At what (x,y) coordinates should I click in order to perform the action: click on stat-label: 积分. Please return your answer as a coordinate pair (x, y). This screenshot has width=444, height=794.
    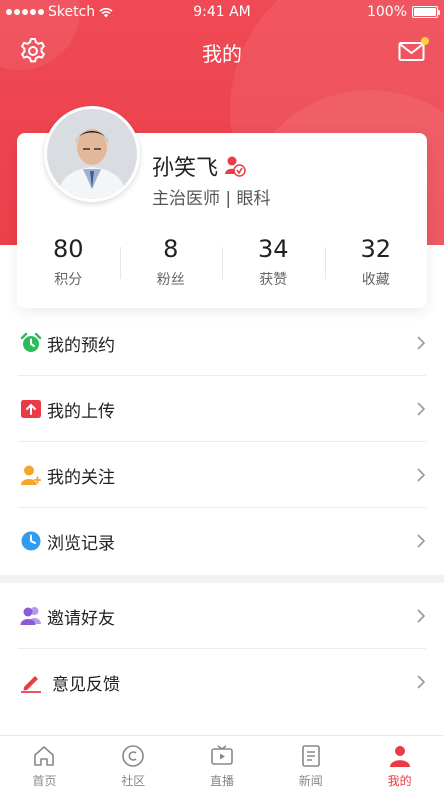
    Looking at the image, I should click on (68, 280).